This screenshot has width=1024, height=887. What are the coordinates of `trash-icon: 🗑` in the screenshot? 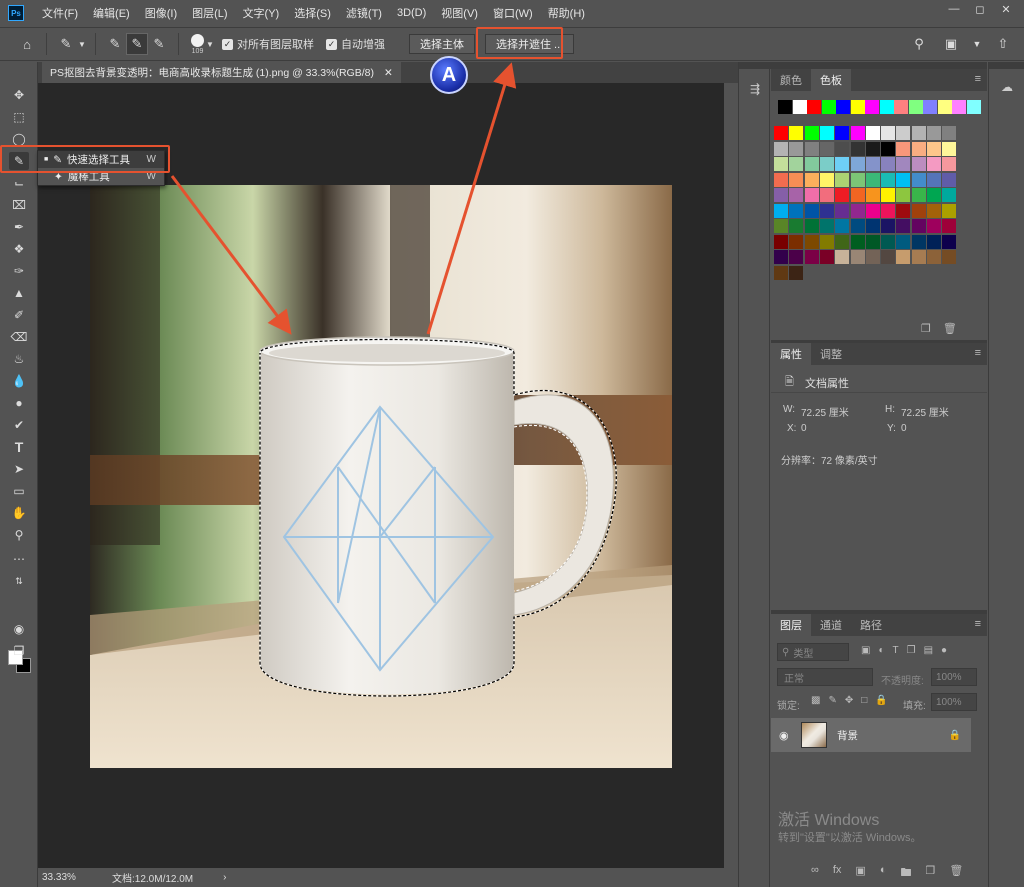 It's located at (956, 873).